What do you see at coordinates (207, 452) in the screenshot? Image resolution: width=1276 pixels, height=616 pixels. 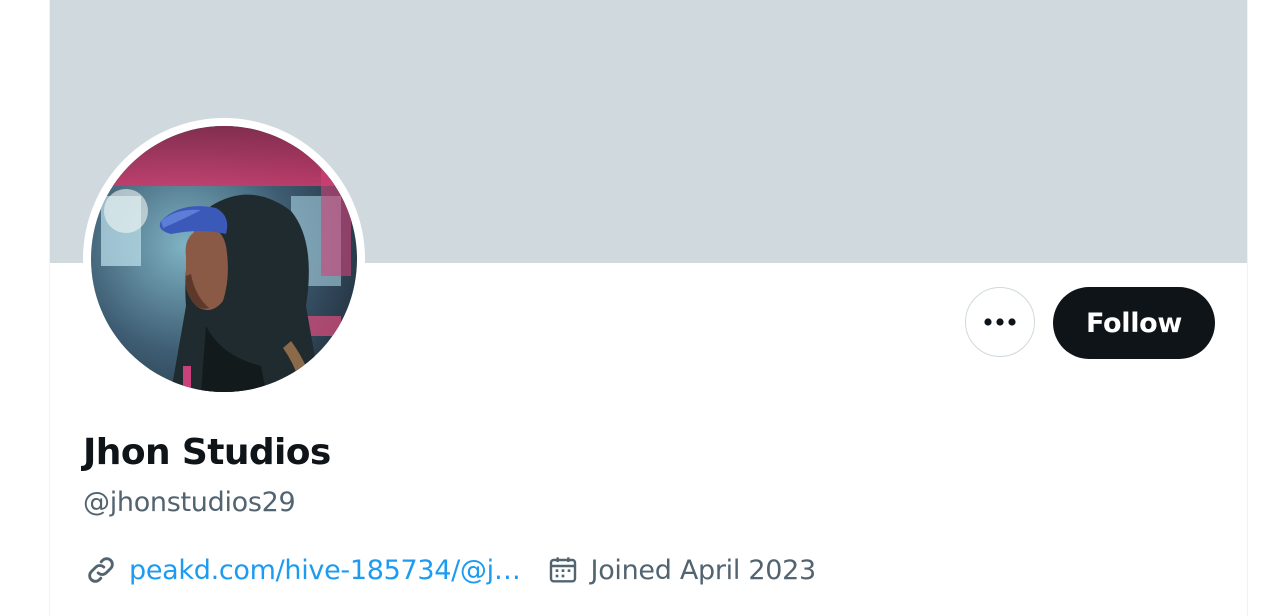 I see `profile-display-name: Jhon Studios` at bounding box center [207, 452].